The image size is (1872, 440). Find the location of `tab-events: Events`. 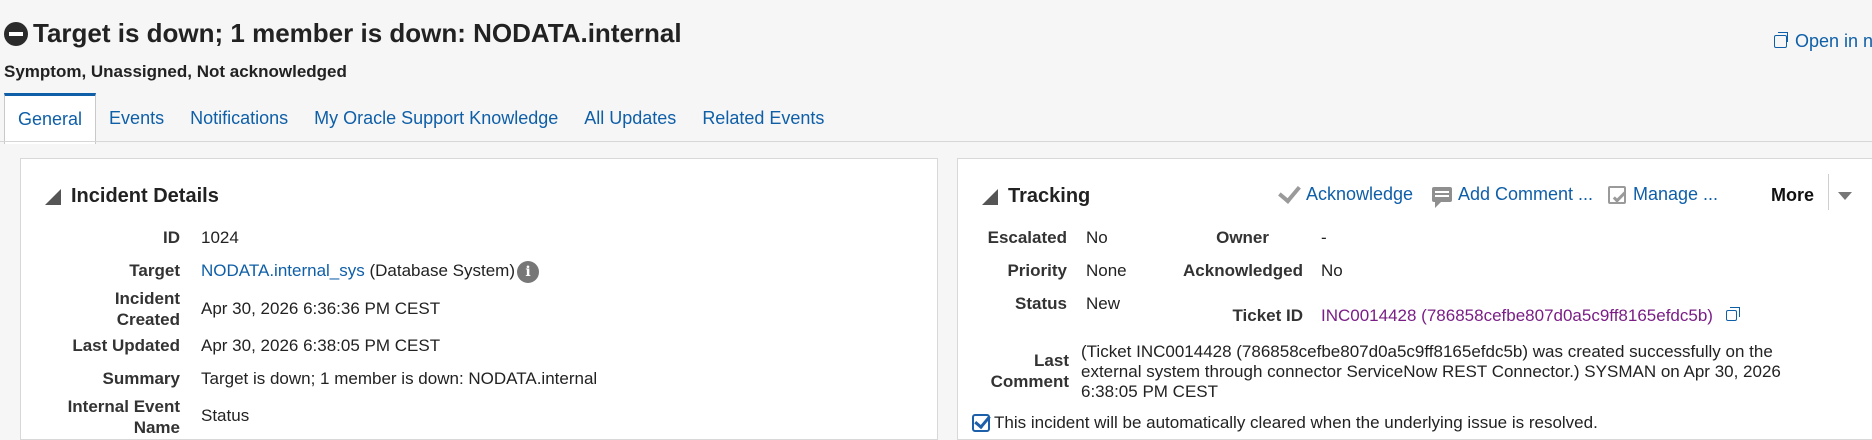

tab-events: Events is located at coordinates (136, 117).